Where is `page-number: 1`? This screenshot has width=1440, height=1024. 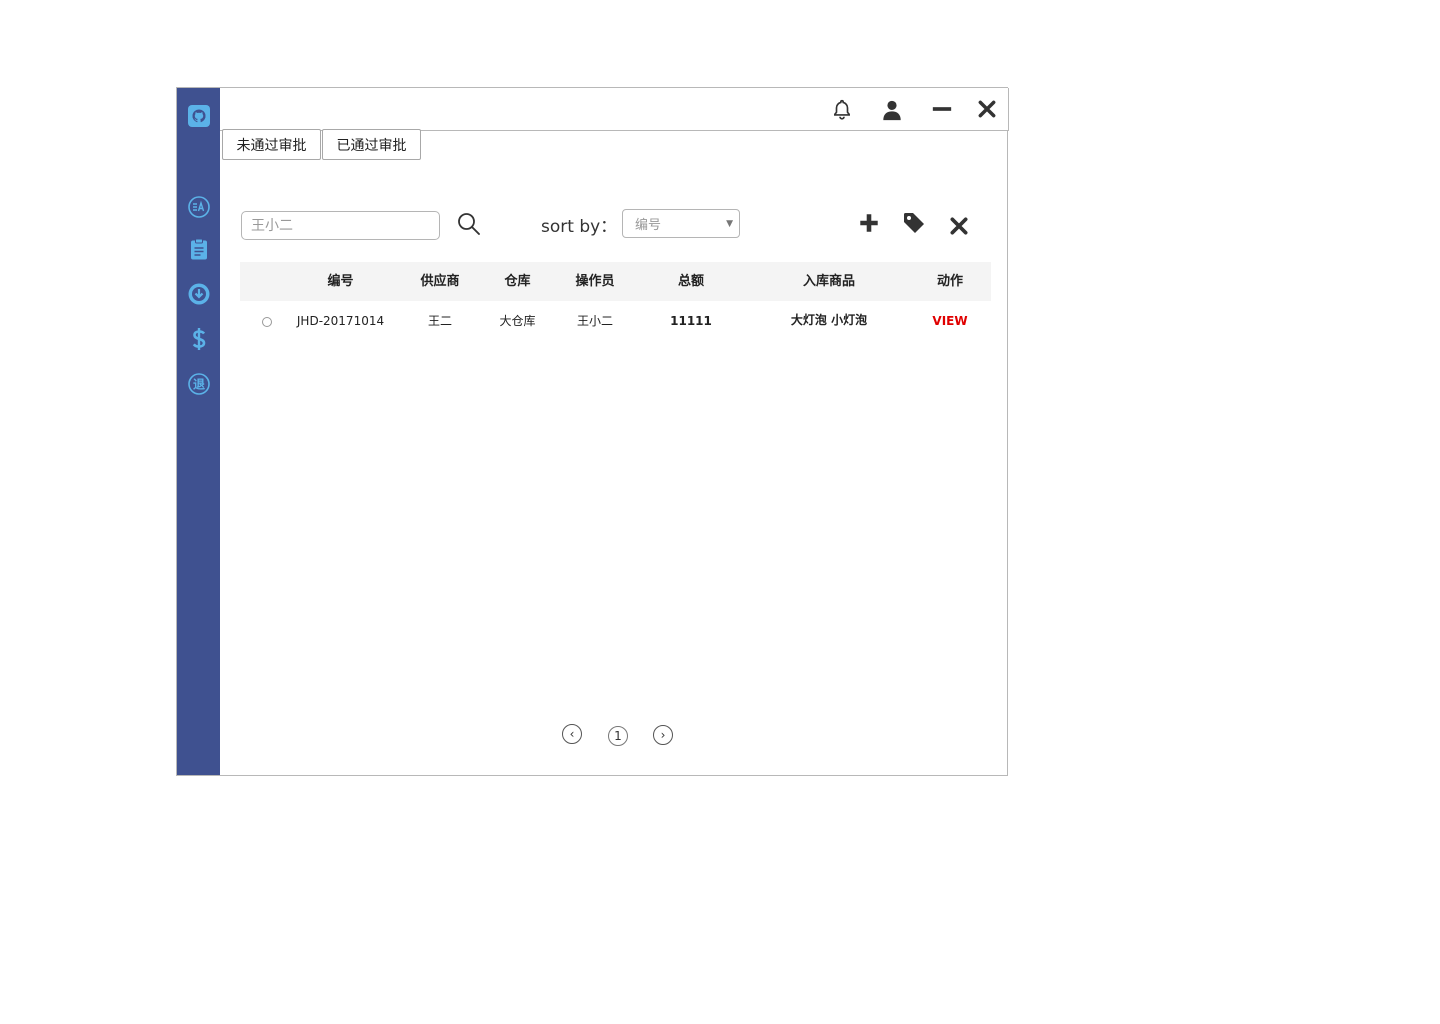
page-number: 1 is located at coordinates (618, 736).